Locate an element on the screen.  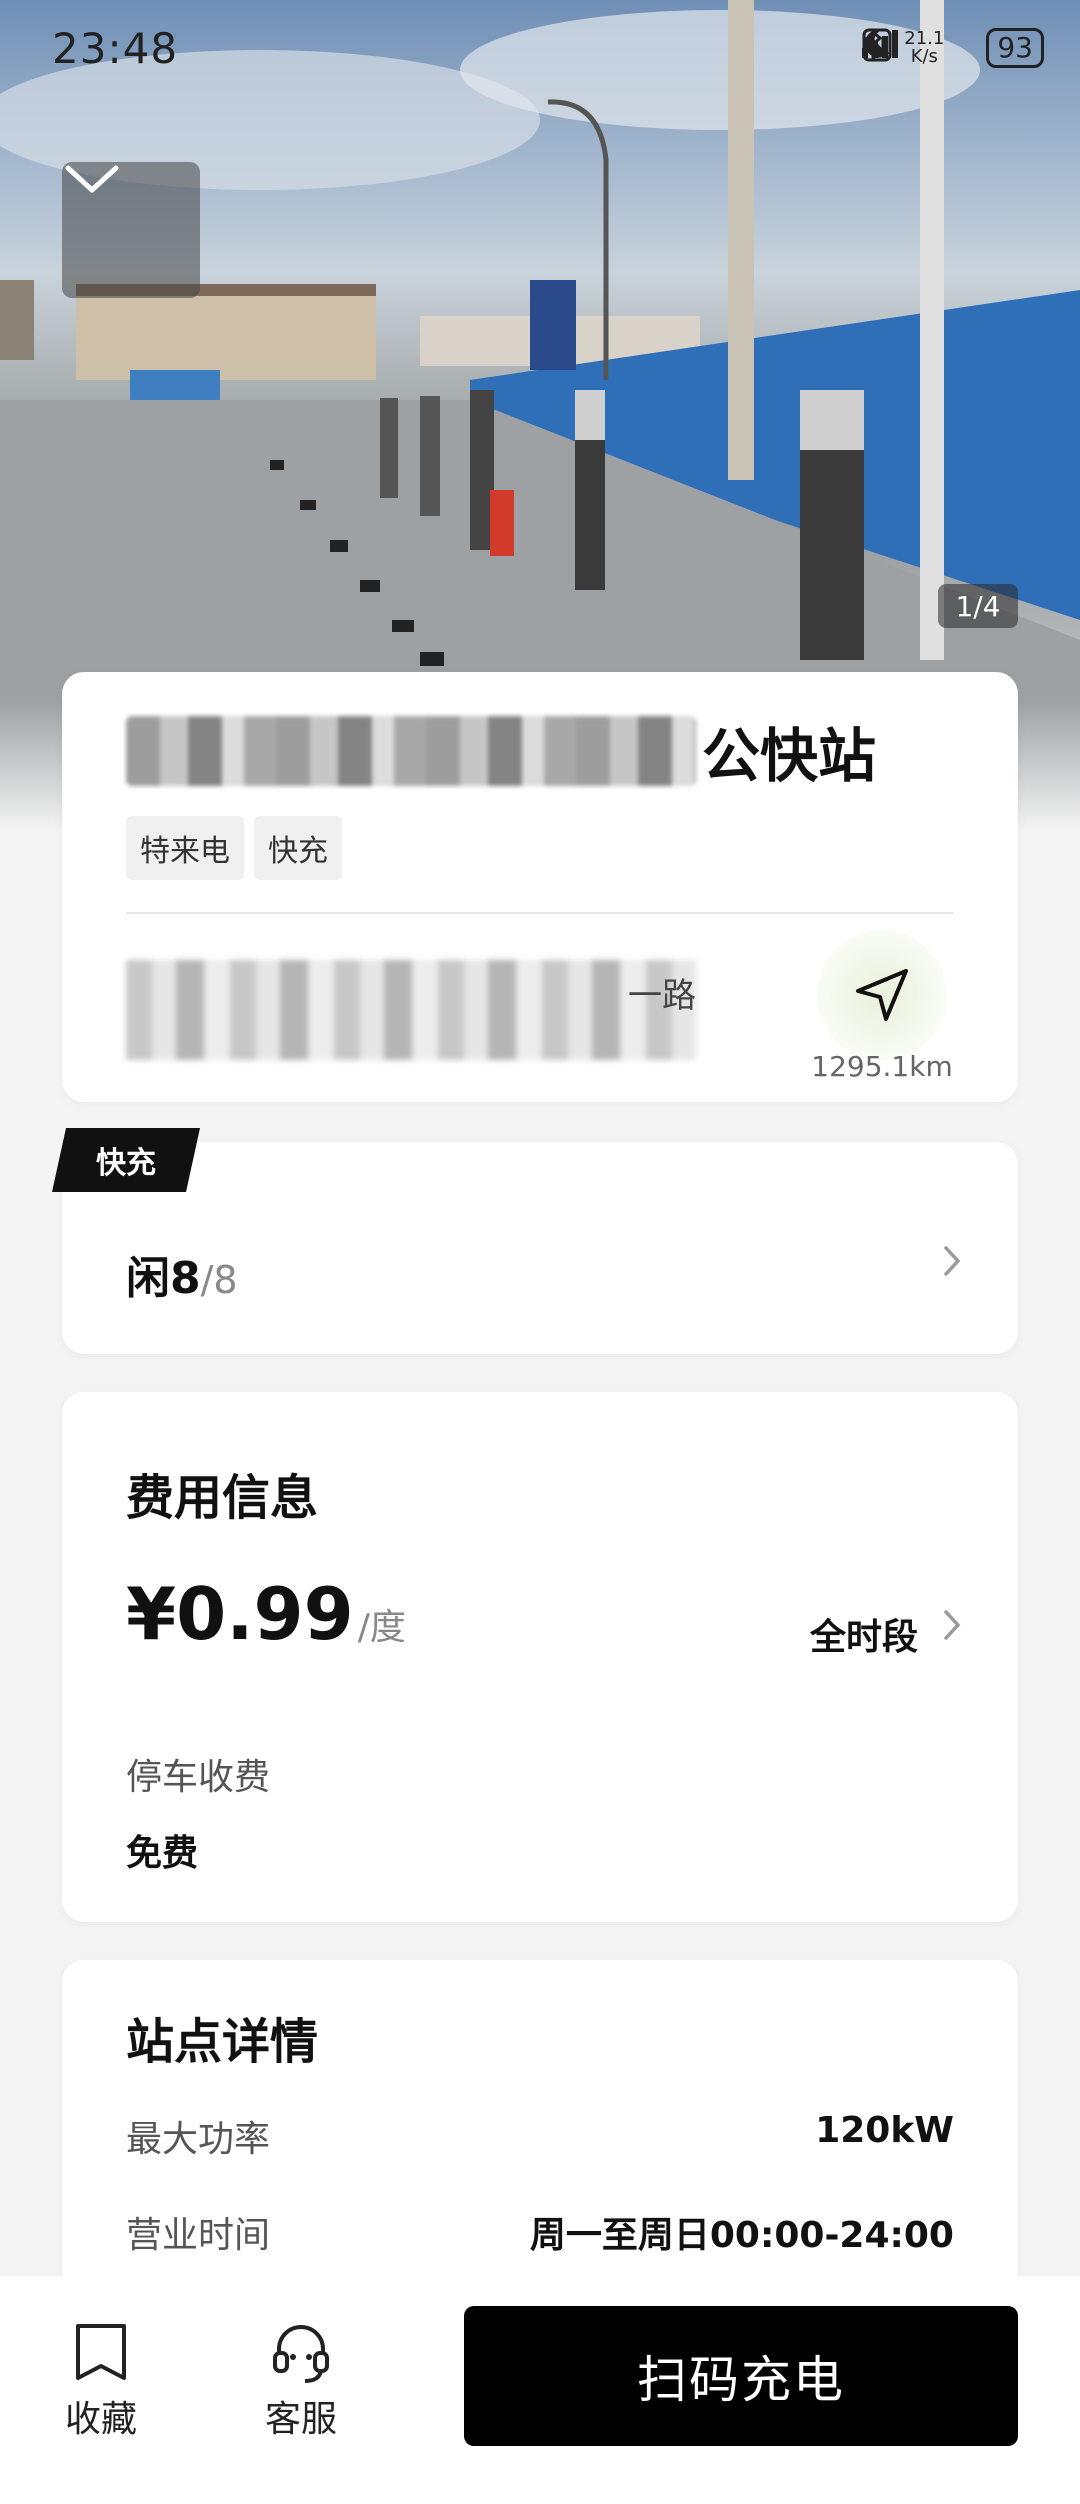
max-power-label: 最大功率 is located at coordinates (198, 2139).